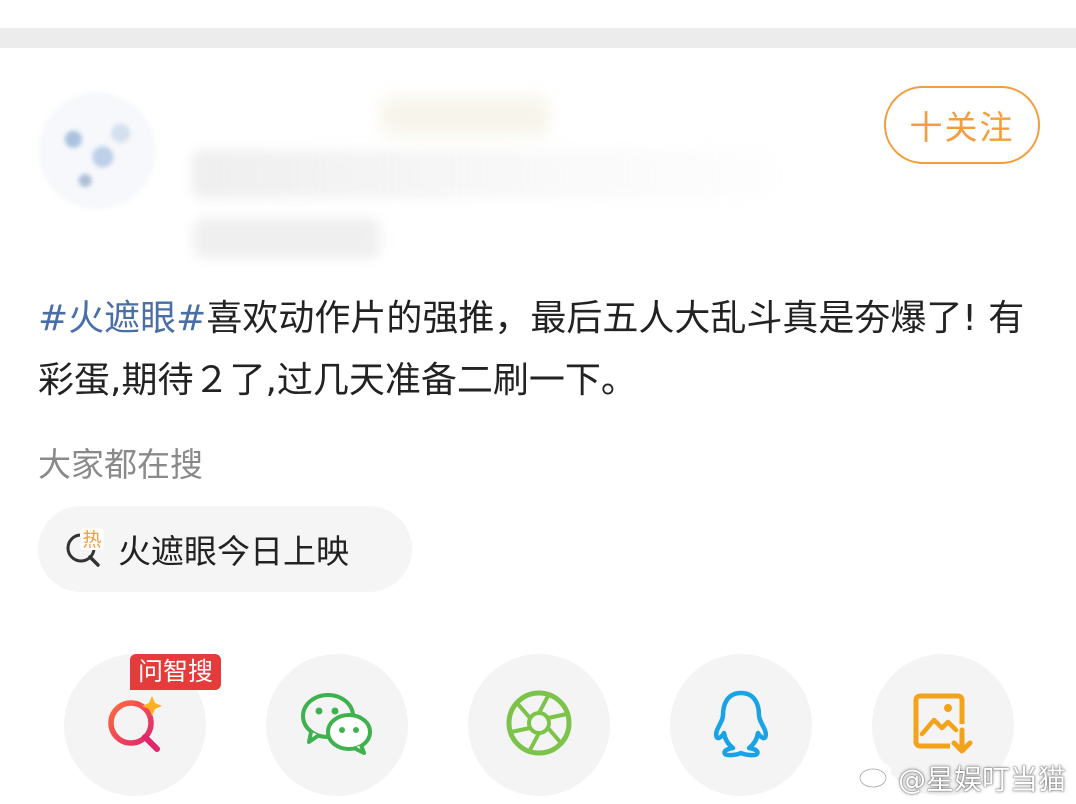 Image resolution: width=1076 pixels, height=804 pixels. I want to click on blurred-post-meta, so click(287, 238).